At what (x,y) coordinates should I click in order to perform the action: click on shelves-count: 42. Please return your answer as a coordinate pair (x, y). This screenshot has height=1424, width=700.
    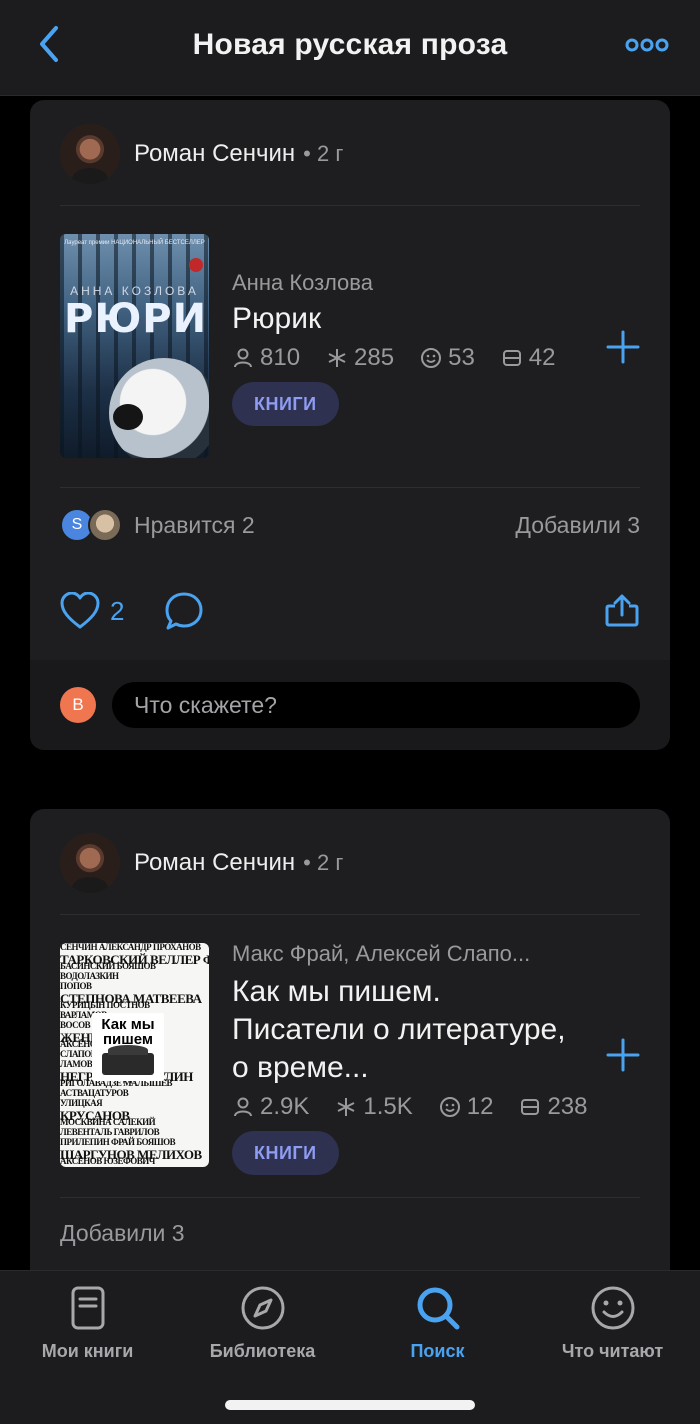
    Looking at the image, I should click on (542, 357).